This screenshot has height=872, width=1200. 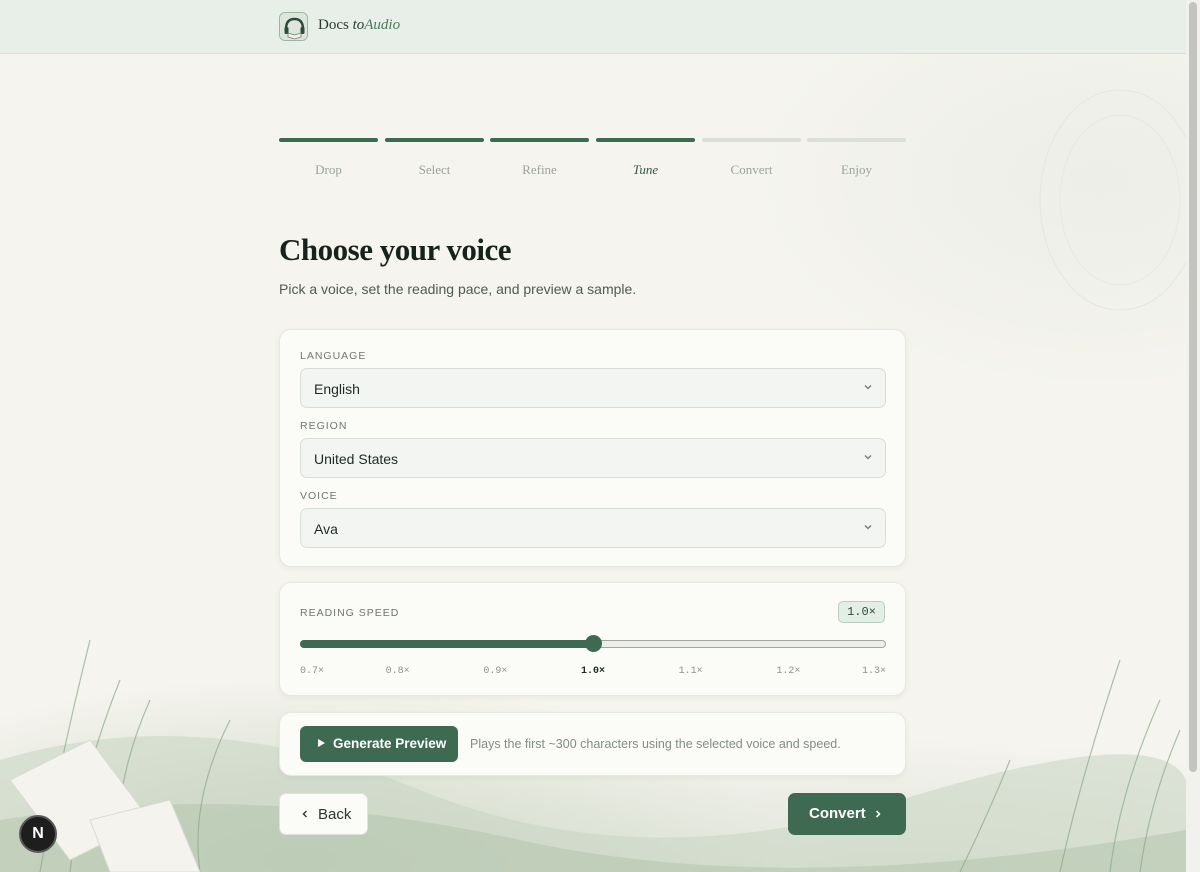 What do you see at coordinates (333, 356) in the screenshot?
I see `language-label: LANGUAGE` at bounding box center [333, 356].